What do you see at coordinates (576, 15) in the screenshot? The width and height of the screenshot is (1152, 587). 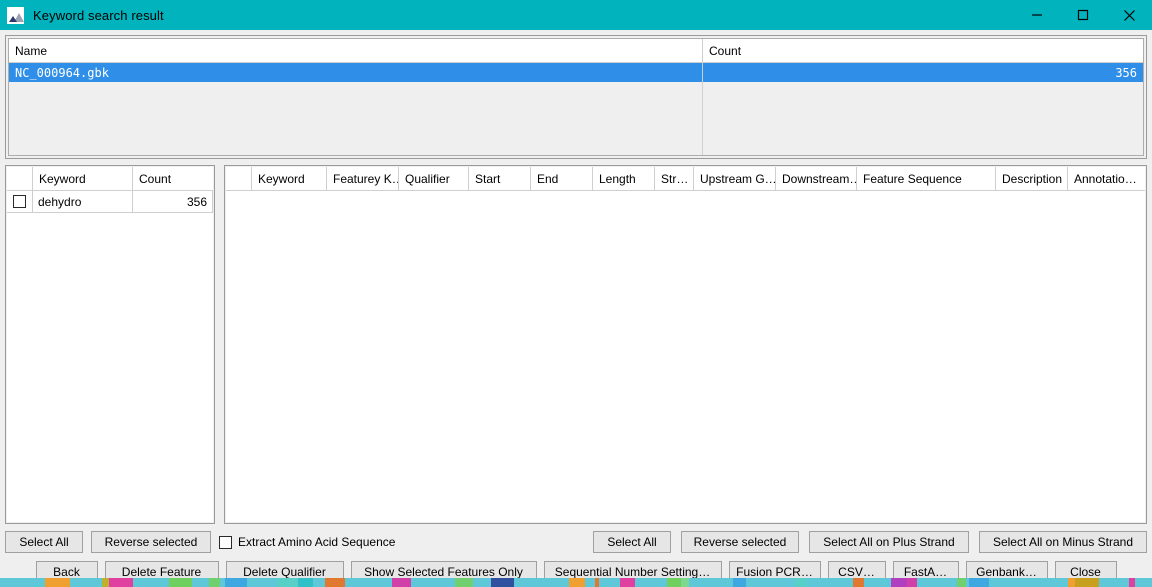 I see `window-titlebar: Keyword search result` at bounding box center [576, 15].